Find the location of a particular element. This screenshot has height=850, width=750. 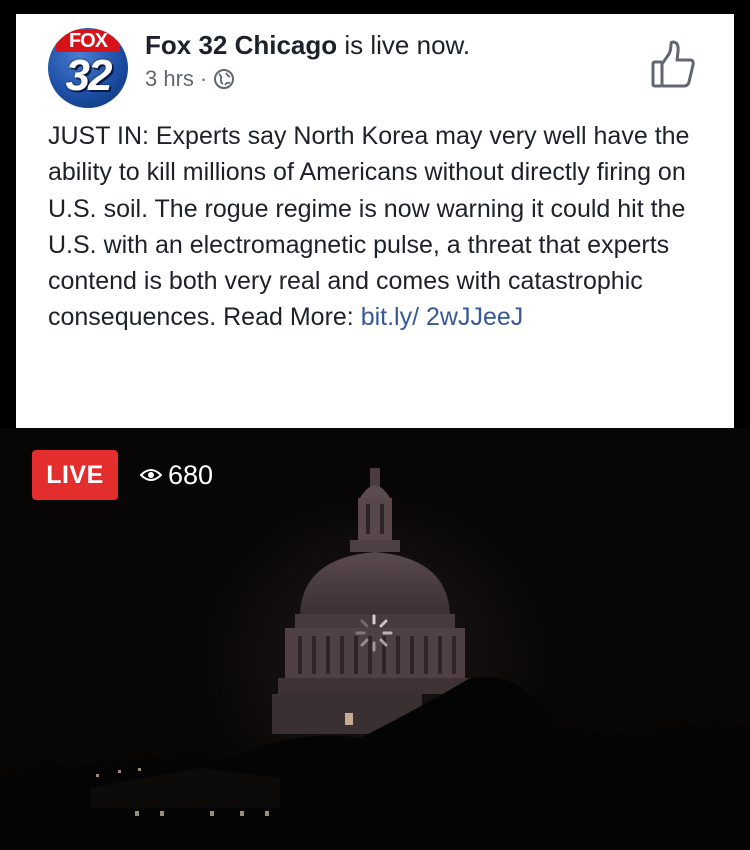

avatar-logo-number: 32 is located at coordinates (89, 75).